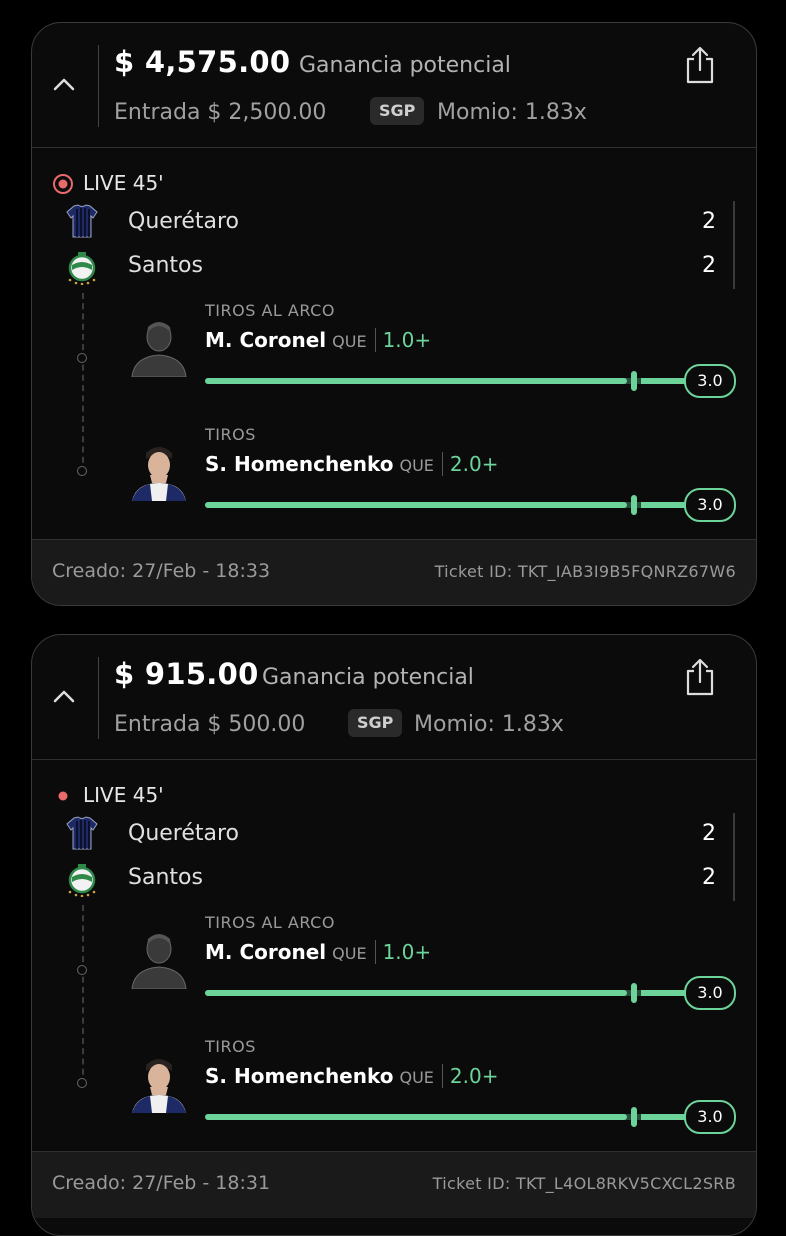 This screenshot has height=1236, width=786. Describe the element at coordinates (584, 1183) in the screenshot. I see `ticket-id: Ticket ID: TKT_L4OL8RKV5CXCL2SRB` at that location.